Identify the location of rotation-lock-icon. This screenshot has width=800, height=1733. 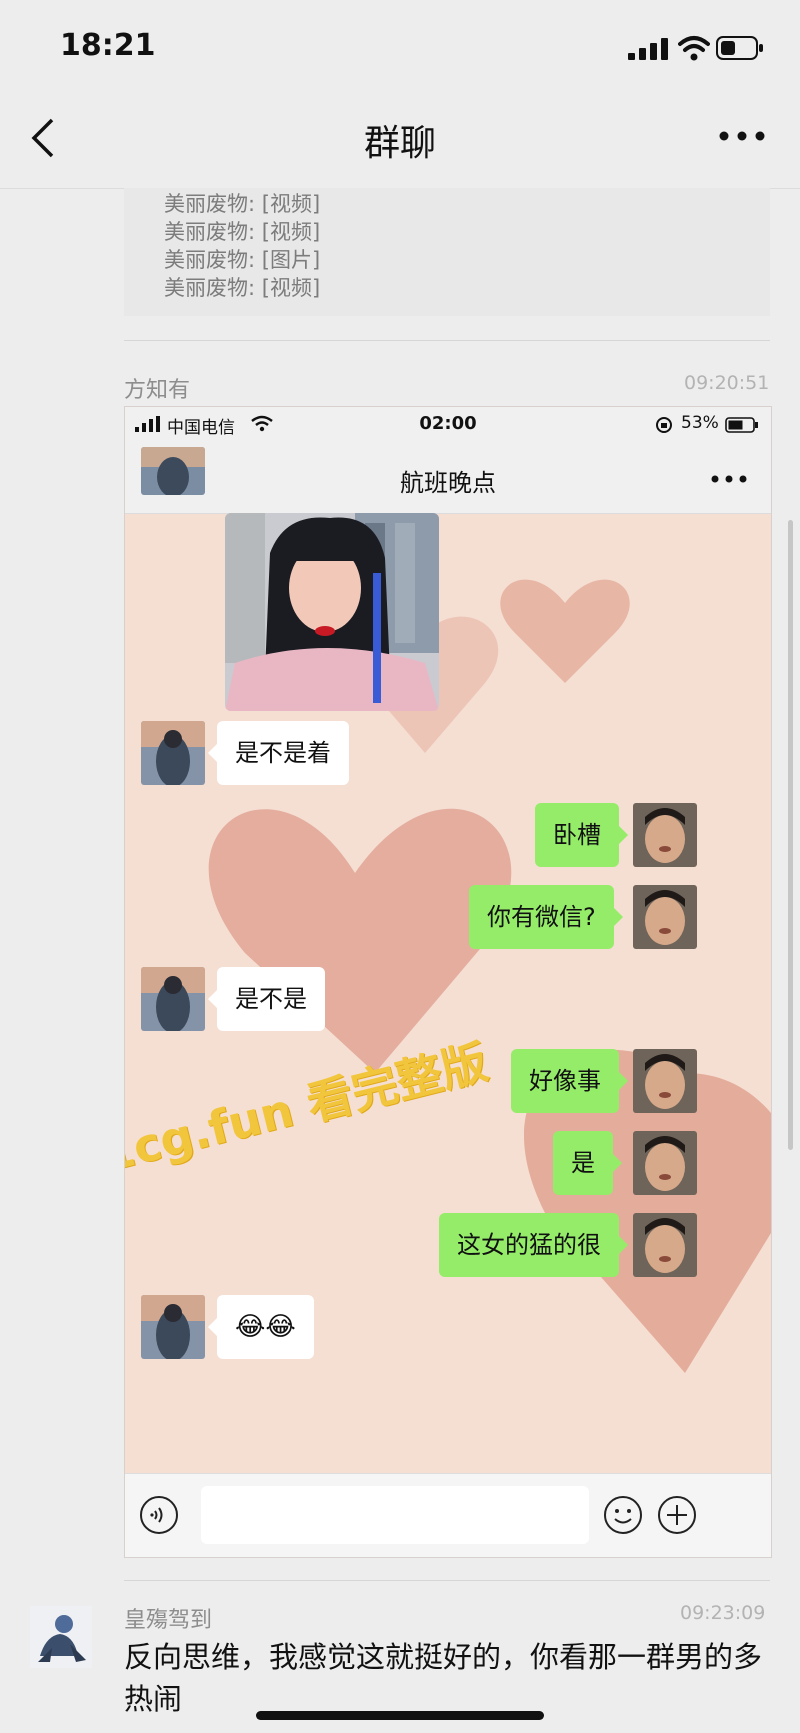
(664, 425).